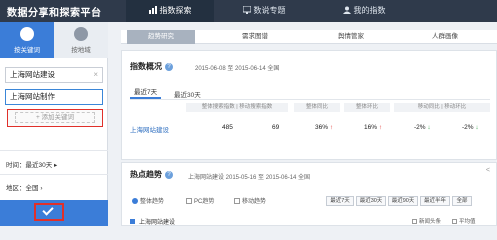  I want to click on tab-by-keyword: 按关键词, so click(27, 40).